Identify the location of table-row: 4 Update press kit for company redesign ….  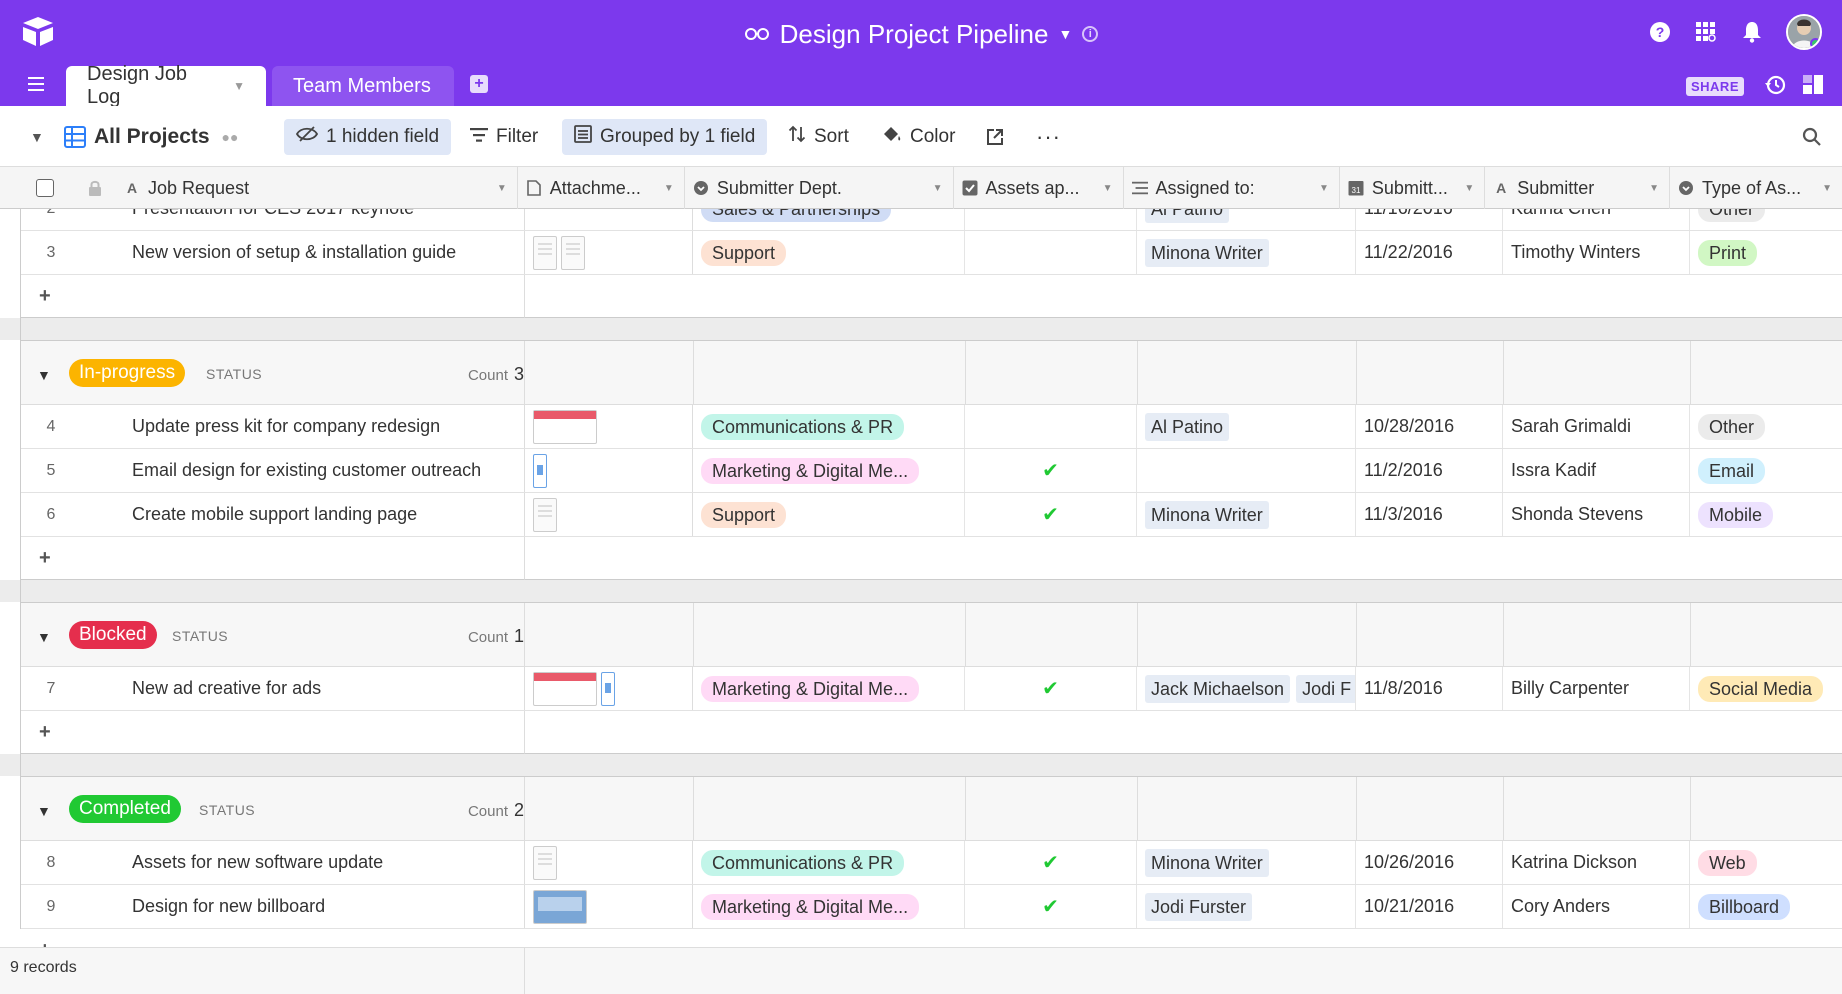
(931, 427).